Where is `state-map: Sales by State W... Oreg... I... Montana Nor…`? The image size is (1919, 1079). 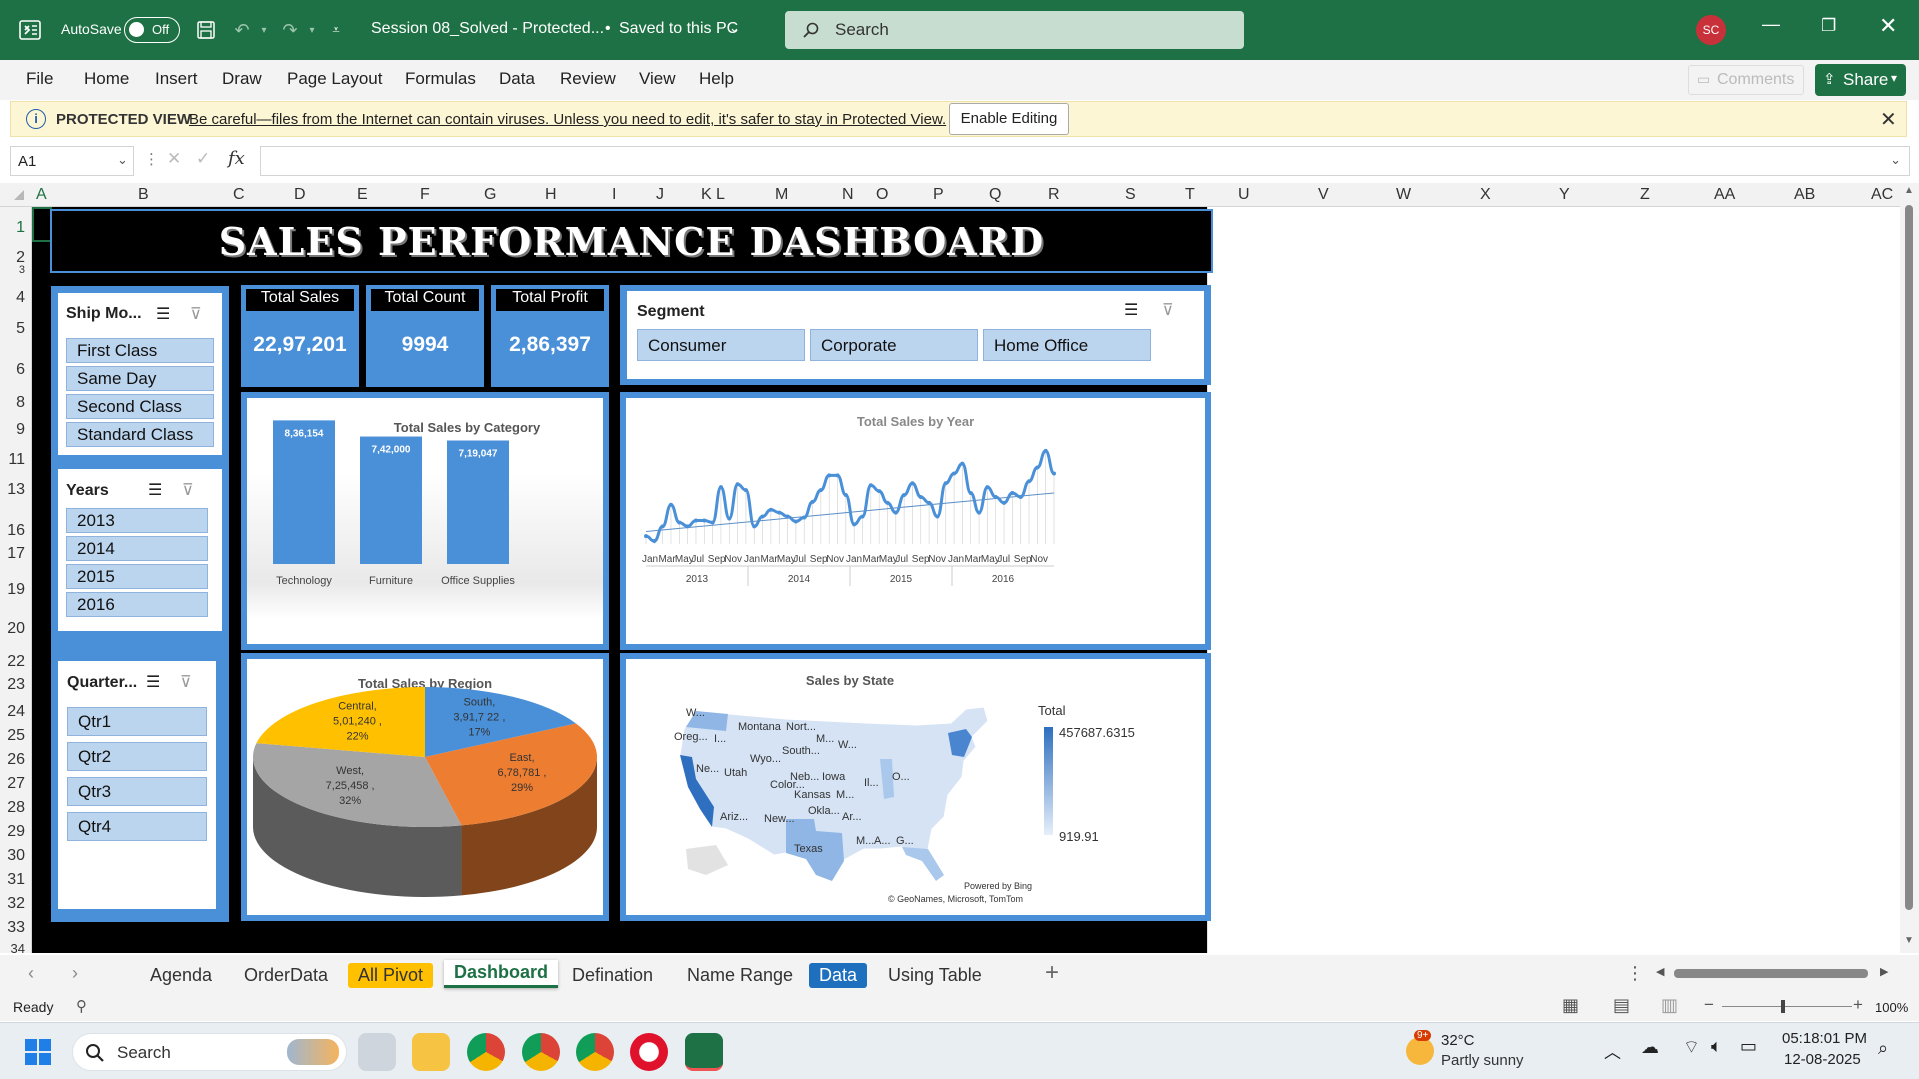
state-map: Sales by State W... Oreg... I... Montana Nor… is located at coordinates (915, 787).